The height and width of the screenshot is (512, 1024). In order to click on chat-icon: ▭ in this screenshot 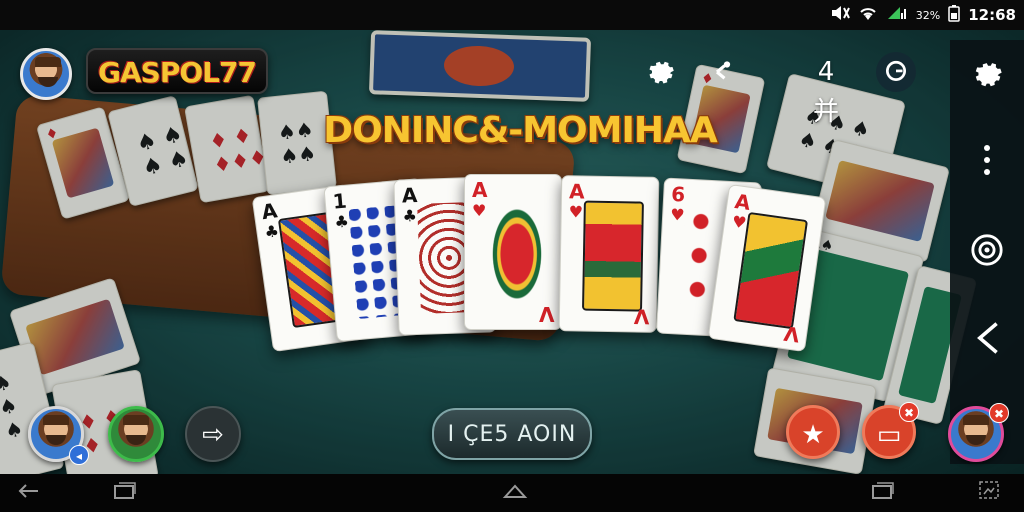, I will do `click(889, 435)`.